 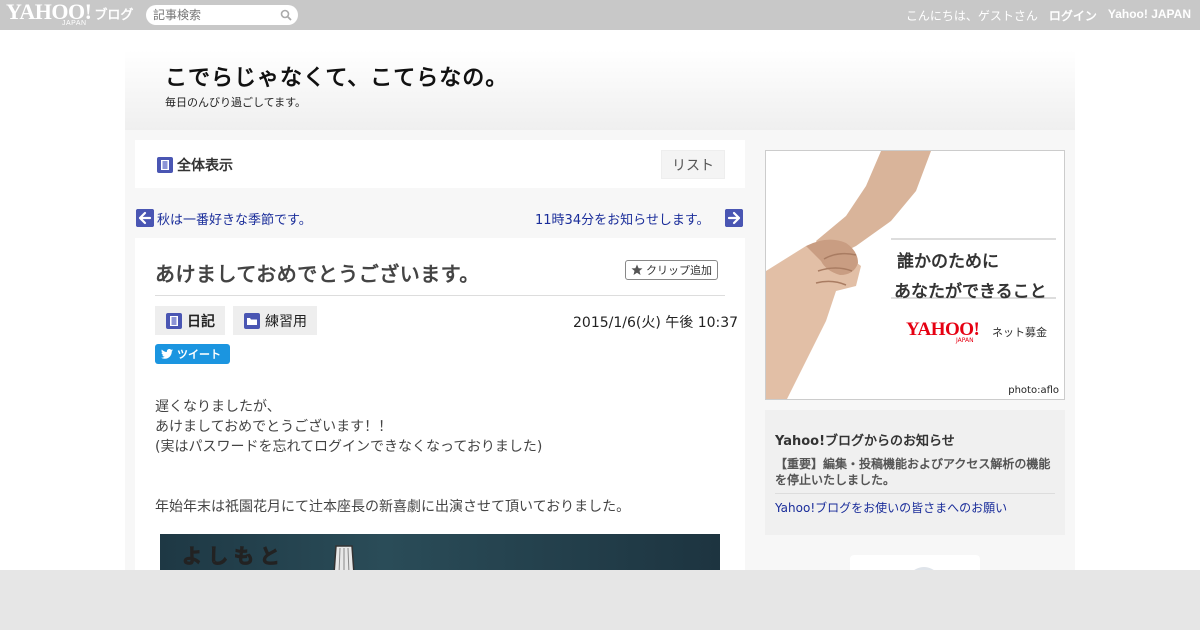 What do you see at coordinates (948, 262) in the screenshot?
I see `ad-headline-1: 誰かのために` at bounding box center [948, 262].